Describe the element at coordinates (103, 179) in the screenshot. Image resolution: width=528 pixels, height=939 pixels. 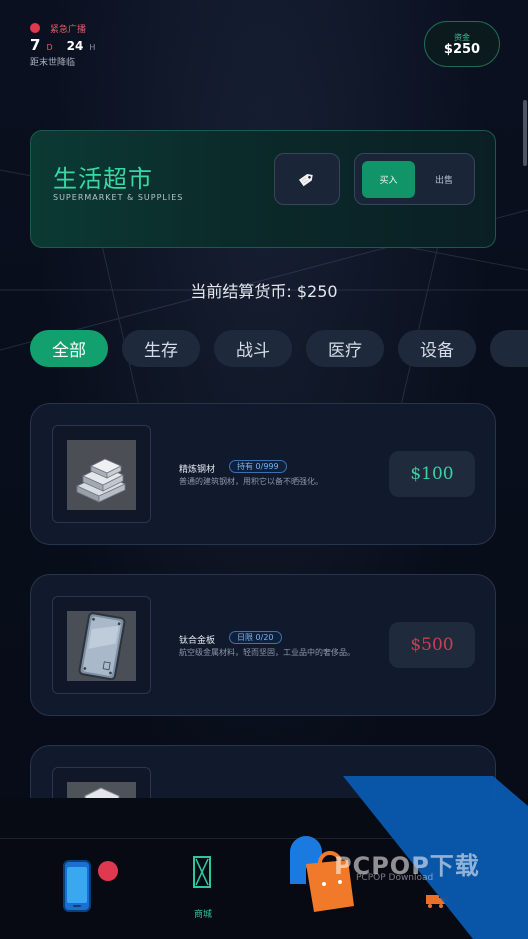
I see `shop-title: 生活超市` at that location.